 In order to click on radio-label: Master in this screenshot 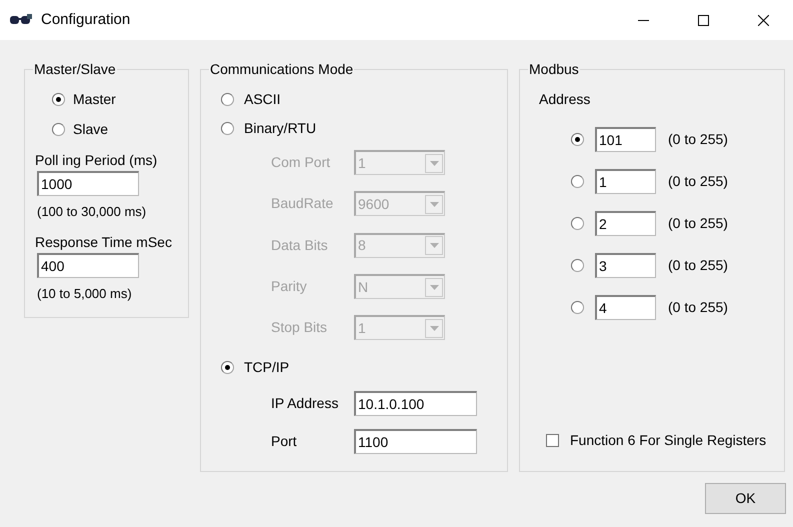, I will do `click(94, 99)`.